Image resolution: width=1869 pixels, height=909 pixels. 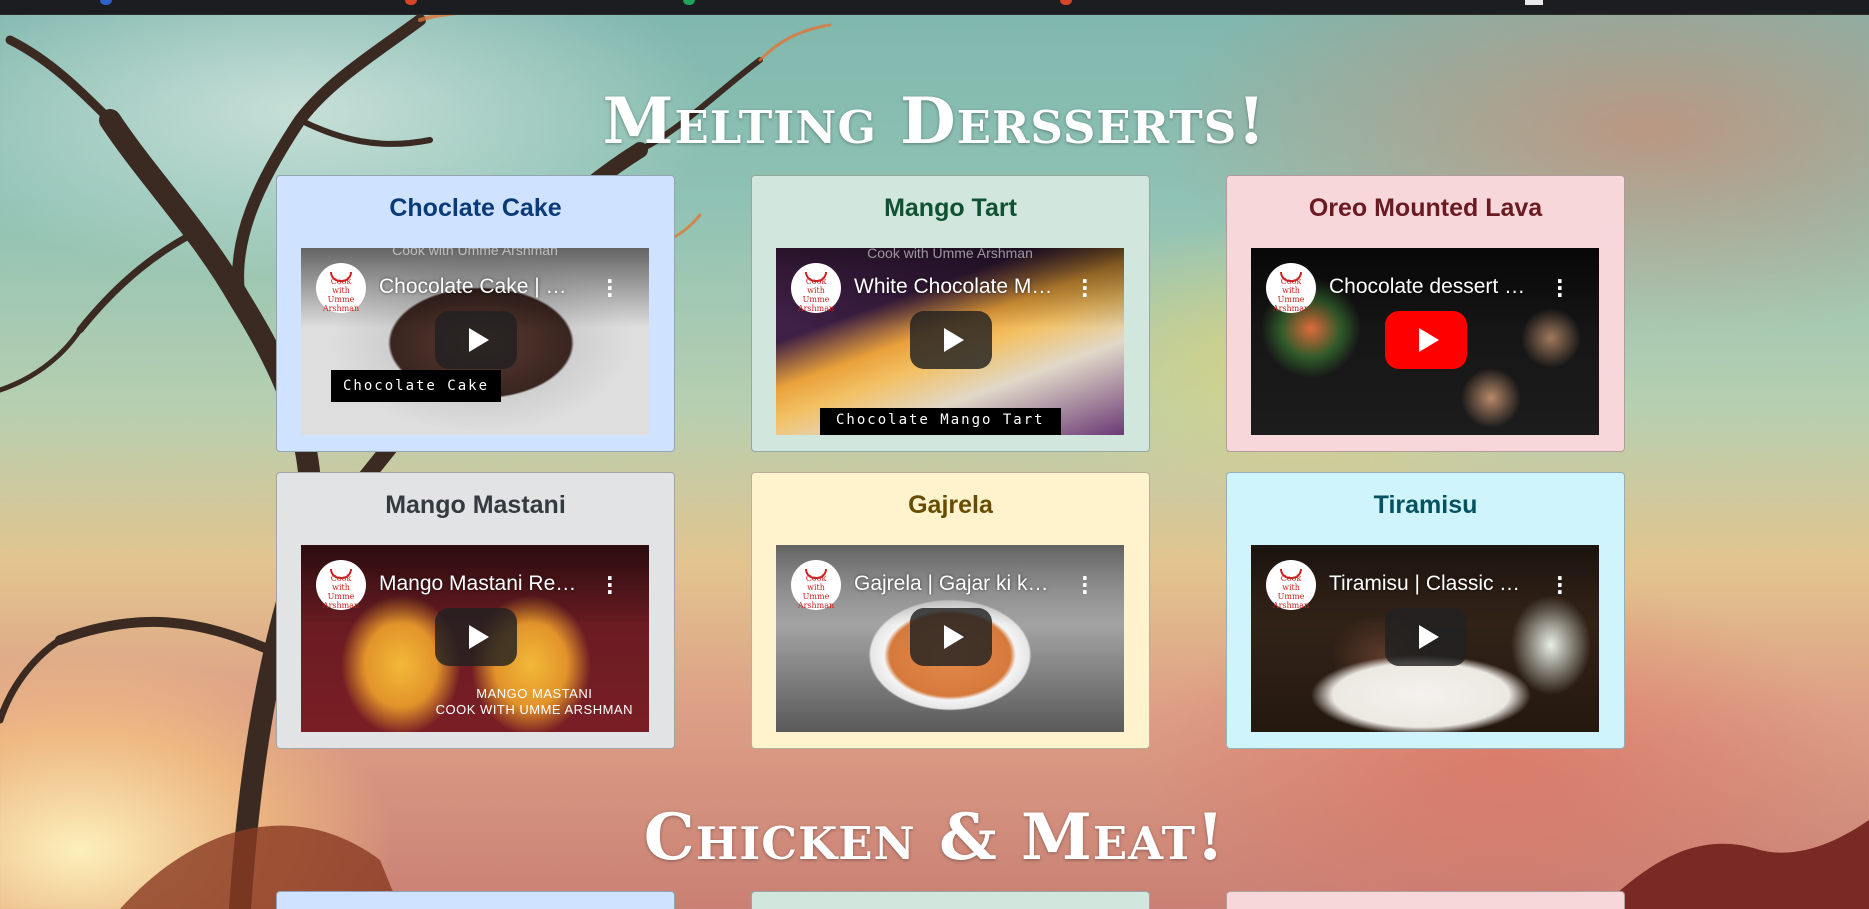 What do you see at coordinates (1429, 584) in the screenshot?
I see `video-title-link: Tiramisu | Classic Tiramisu Recipe` at bounding box center [1429, 584].